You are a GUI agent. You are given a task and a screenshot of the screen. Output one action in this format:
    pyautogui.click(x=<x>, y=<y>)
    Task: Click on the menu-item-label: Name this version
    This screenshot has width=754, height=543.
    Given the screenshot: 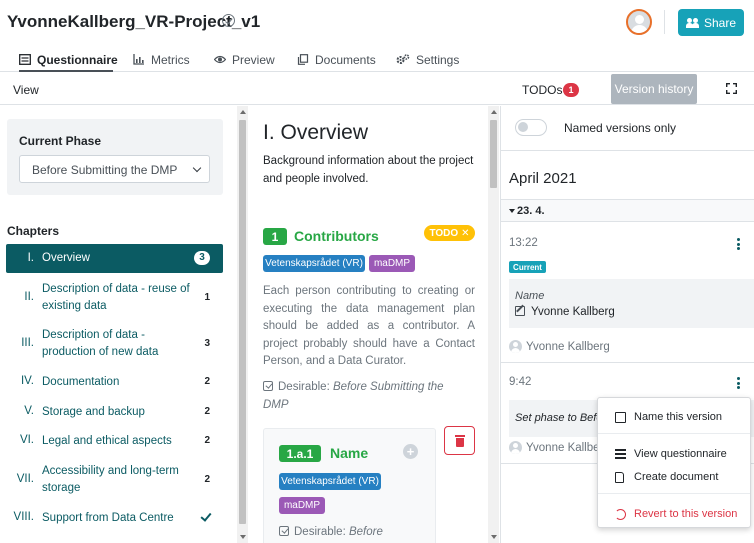 What is the action you would take?
    pyautogui.click(x=678, y=417)
    